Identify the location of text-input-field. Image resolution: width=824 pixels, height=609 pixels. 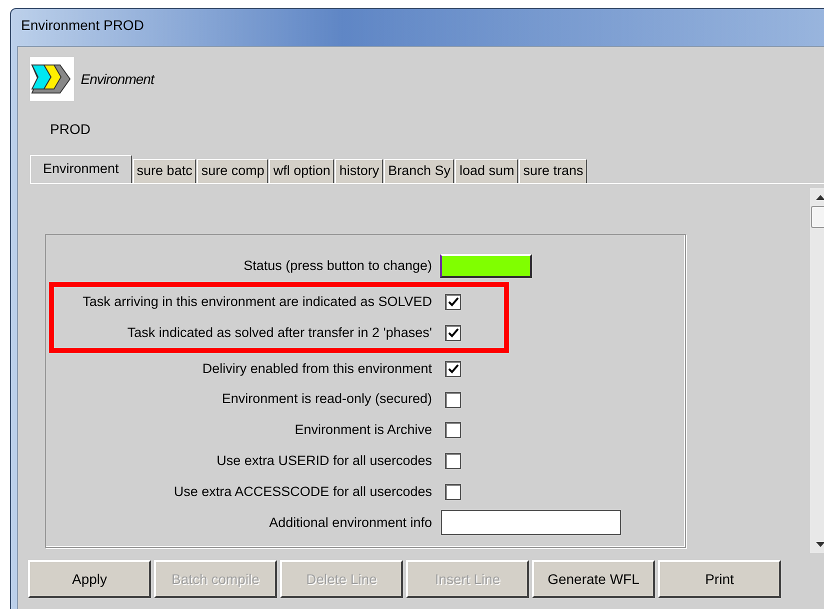
(531, 523).